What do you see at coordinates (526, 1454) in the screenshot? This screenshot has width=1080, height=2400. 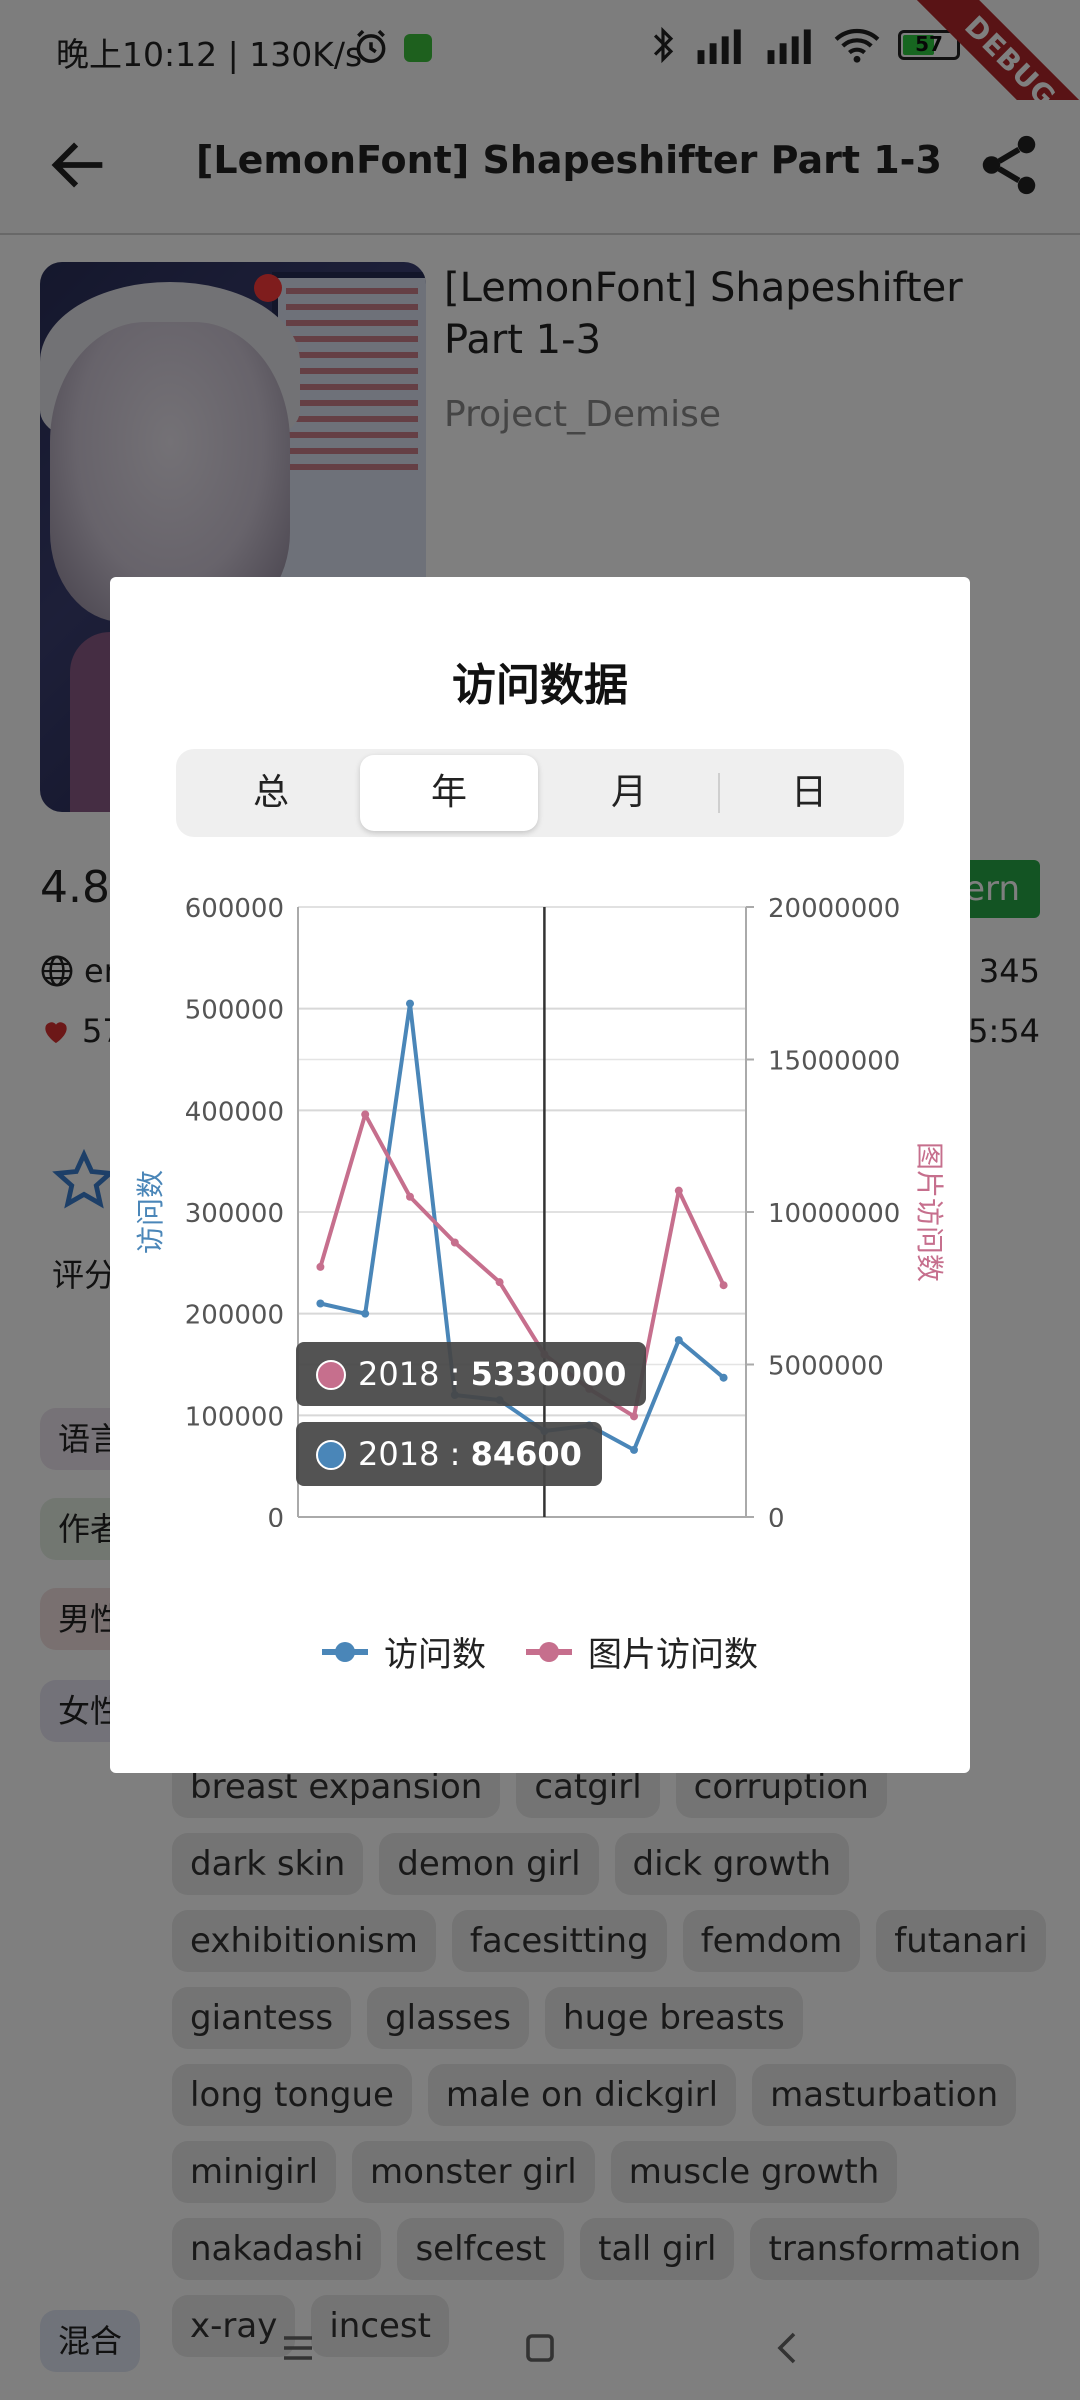 I see `tooltip-value: 84600` at bounding box center [526, 1454].